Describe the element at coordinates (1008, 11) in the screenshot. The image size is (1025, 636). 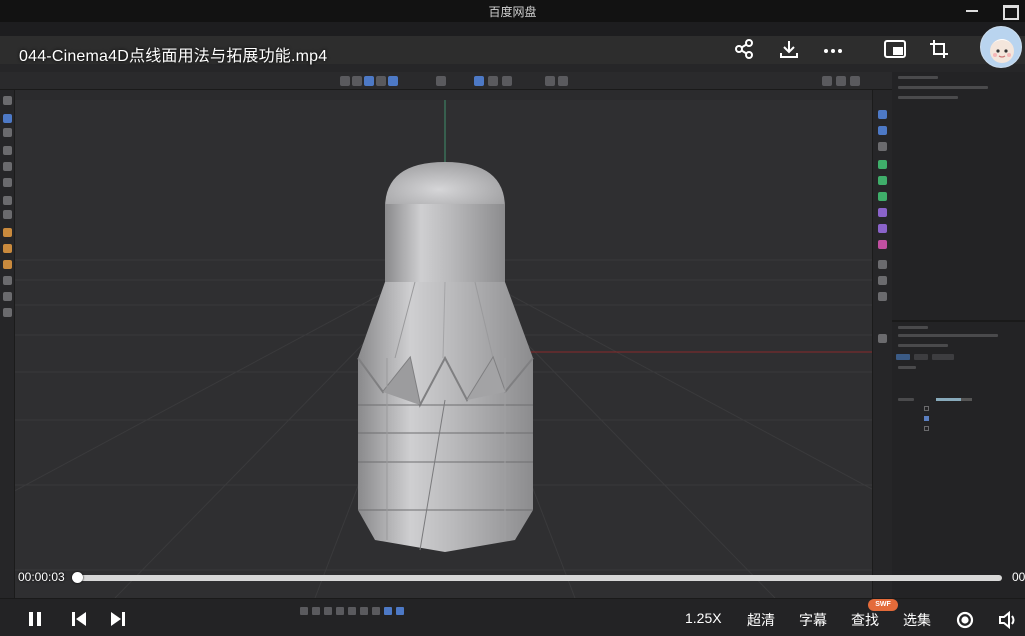
I see `maximize-icon` at that location.